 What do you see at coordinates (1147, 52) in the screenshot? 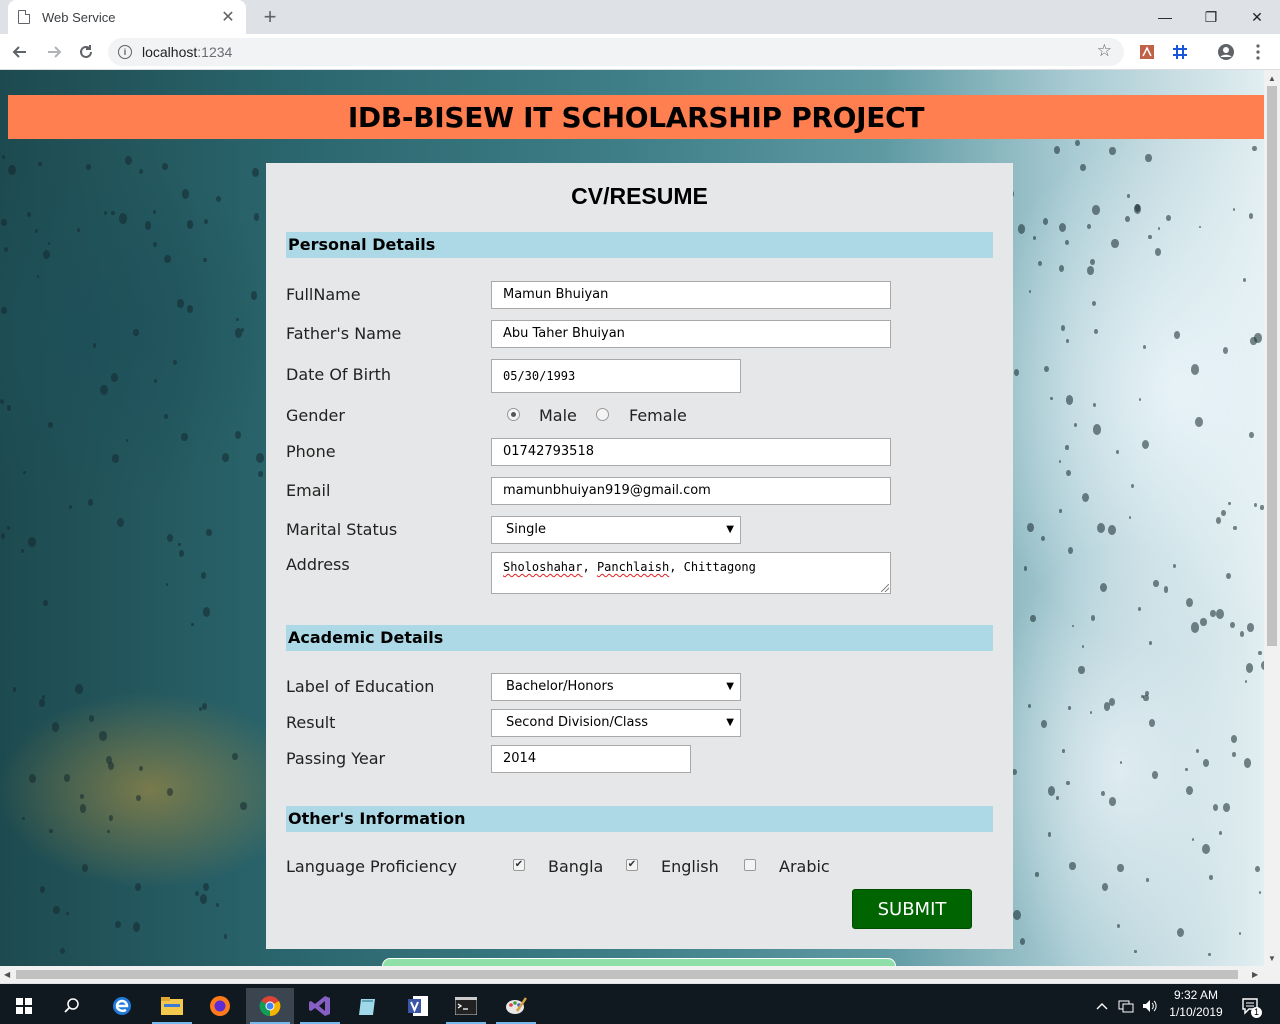
I see `pdf-extension-icon` at bounding box center [1147, 52].